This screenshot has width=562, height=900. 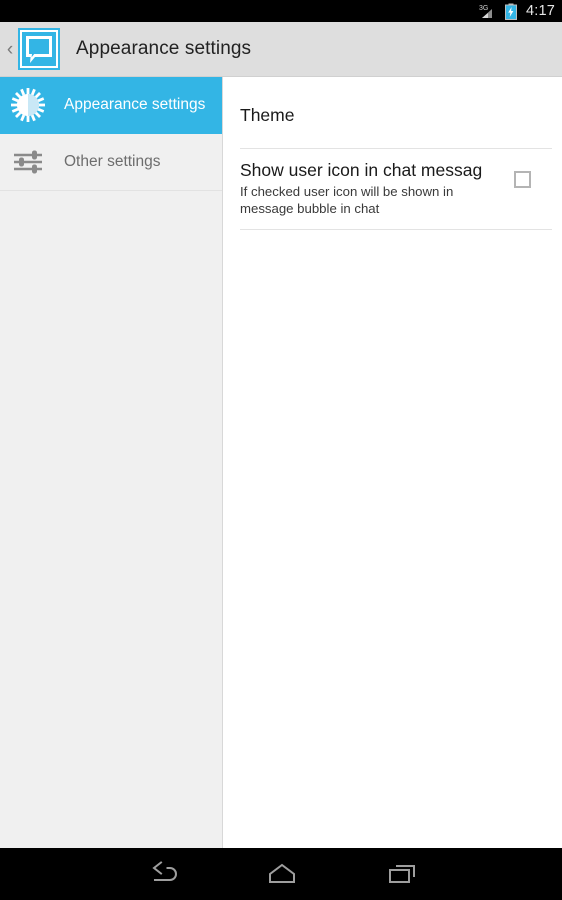 What do you see at coordinates (489, 11) in the screenshot?
I see `signal-3g-icon: 3G` at bounding box center [489, 11].